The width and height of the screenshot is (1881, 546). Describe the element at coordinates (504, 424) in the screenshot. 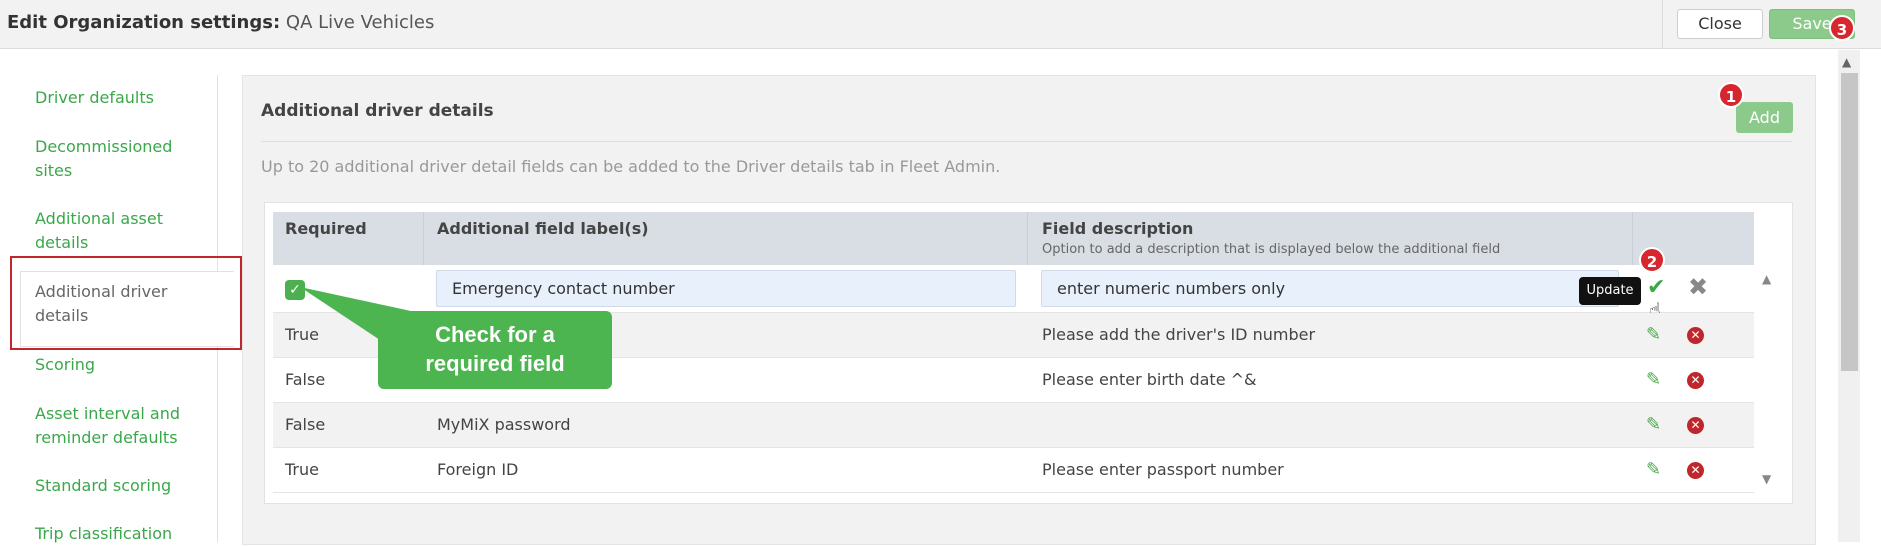

I see `cell-label: MyMiX password` at that location.